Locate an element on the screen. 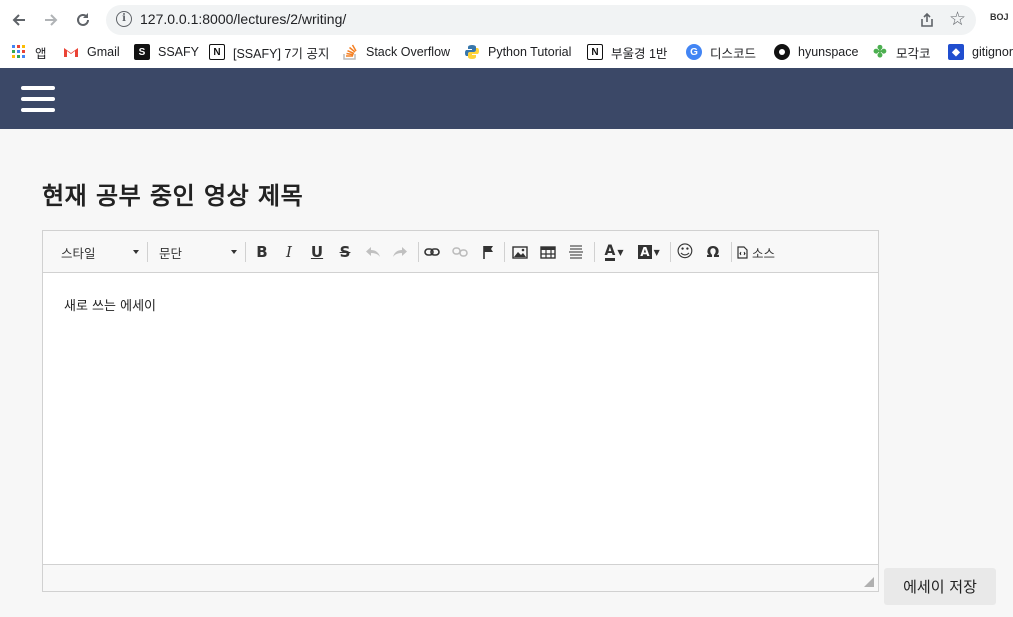  bookmark-gmail: Gmail is located at coordinates (91, 52).